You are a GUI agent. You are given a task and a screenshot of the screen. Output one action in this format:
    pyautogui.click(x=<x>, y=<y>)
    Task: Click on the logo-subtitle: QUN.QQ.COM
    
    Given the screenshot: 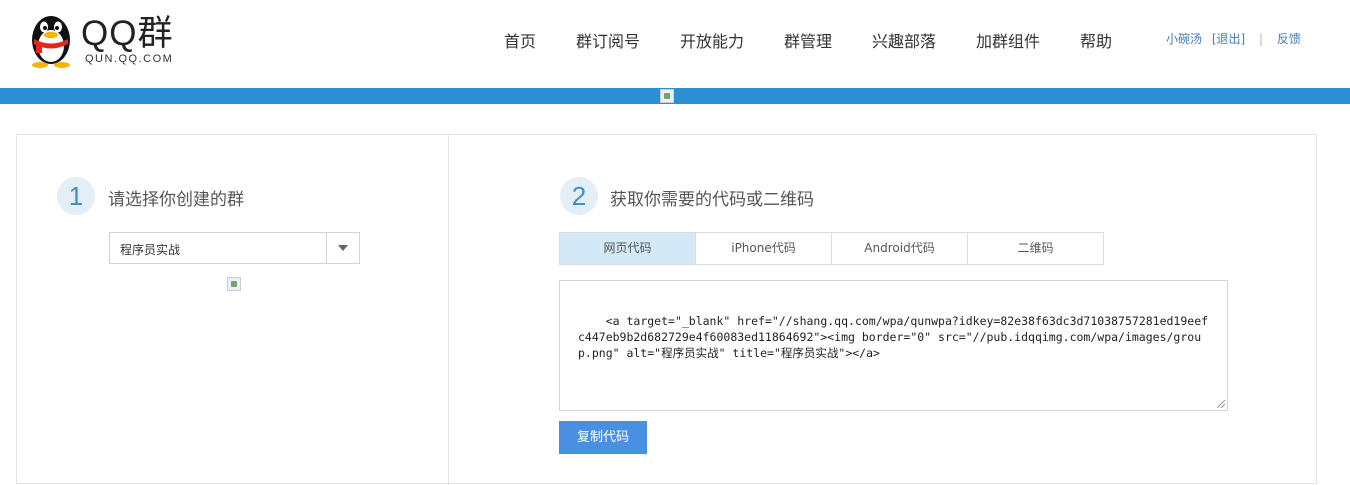 What is the action you would take?
    pyautogui.click(x=129, y=59)
    